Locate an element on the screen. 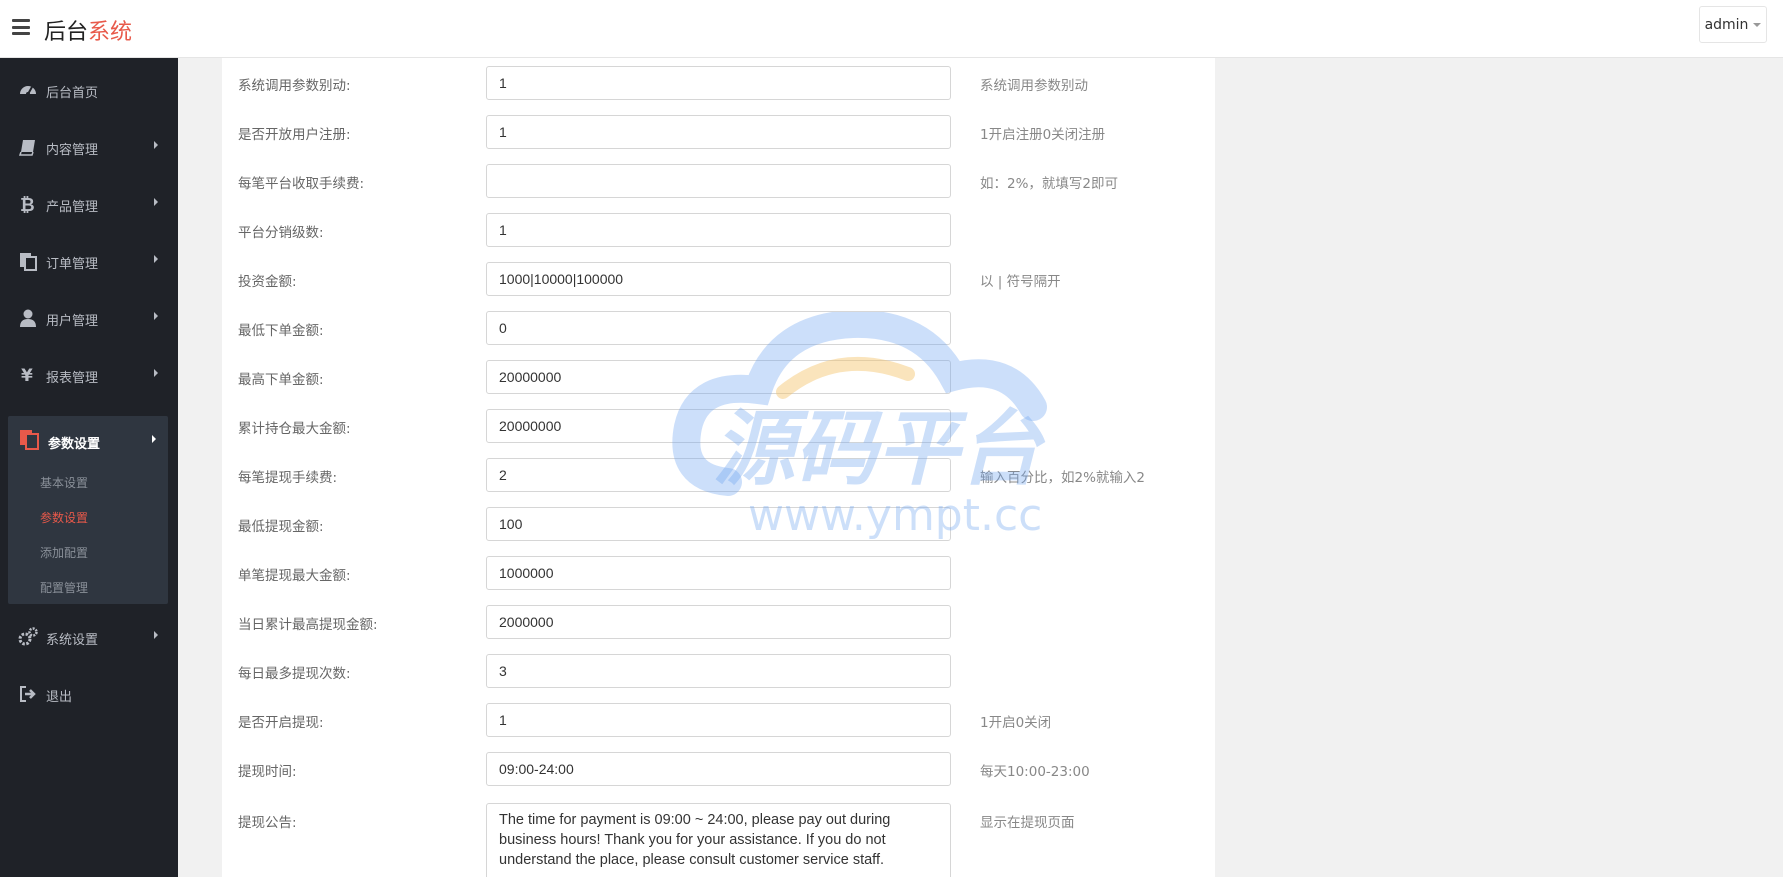 The image size is (1783, 877). field-label: 最低下单金额: is located at coordinates (281, 331).